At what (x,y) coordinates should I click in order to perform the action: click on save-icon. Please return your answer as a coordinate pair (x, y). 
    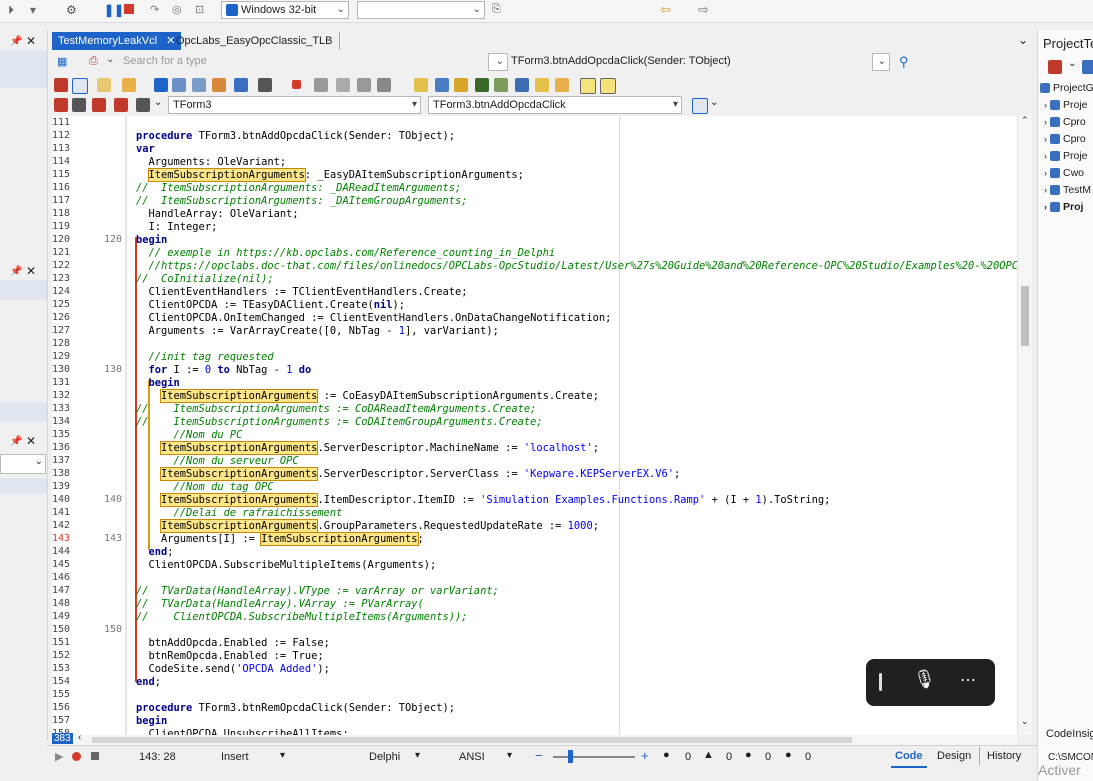
    Looking at the image, I should click on (161, 85).